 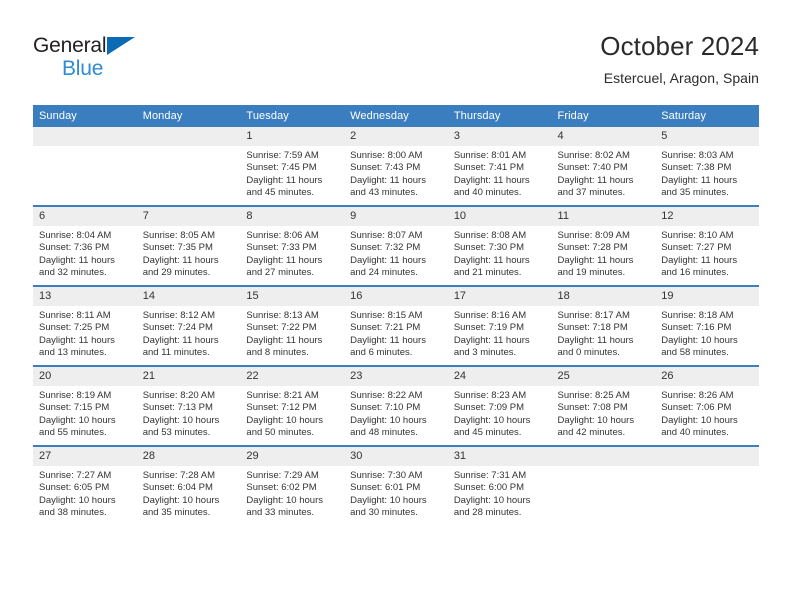 What do you see at coordinates (489, 168) in the screenshot?
I see `sunset-text: Sunset: 7:41 PM` at bounding box center [489, 168].